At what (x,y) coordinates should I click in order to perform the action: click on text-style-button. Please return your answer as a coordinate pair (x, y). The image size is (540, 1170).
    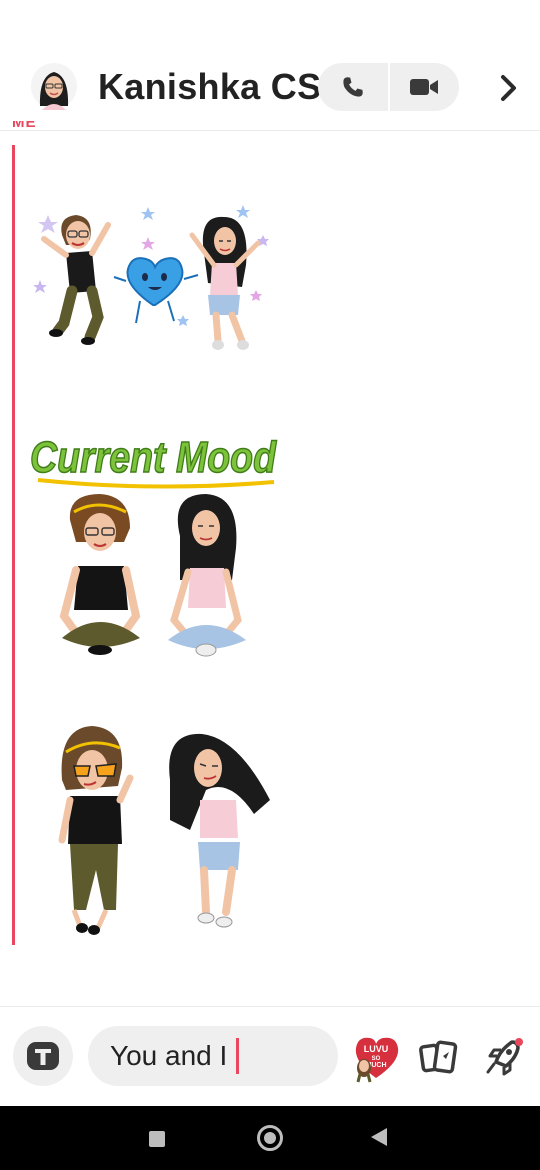
    Looking at the image, I should click on (43, 1056).